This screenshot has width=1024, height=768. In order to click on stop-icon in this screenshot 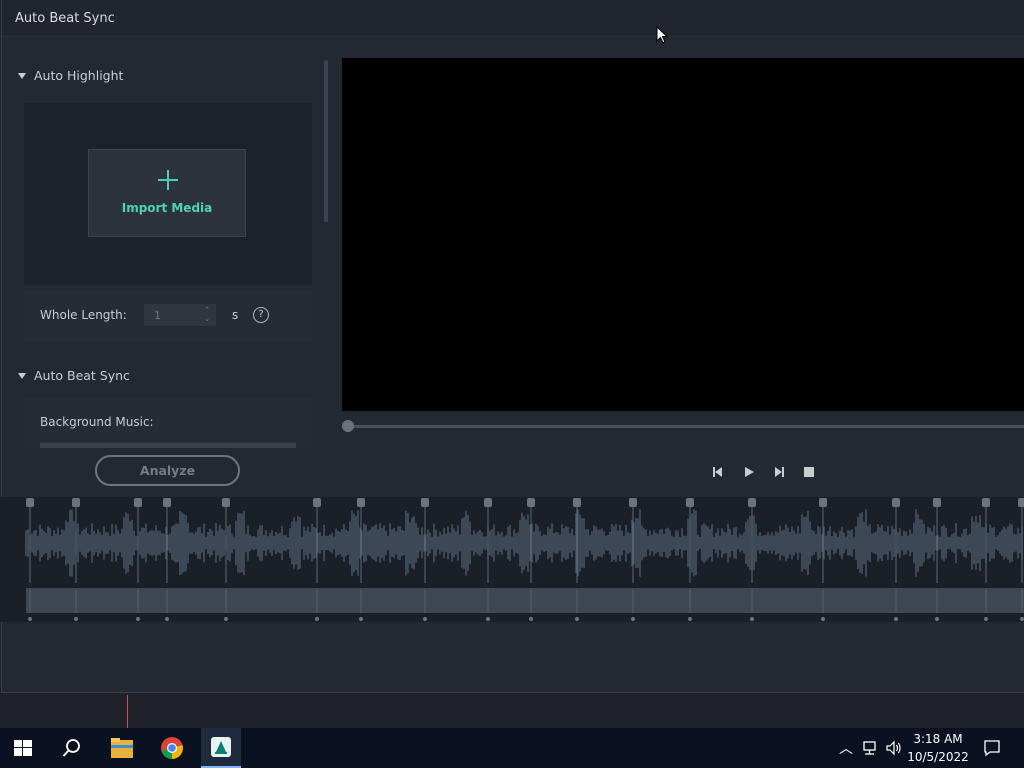, I will do `click(809, 472)`.